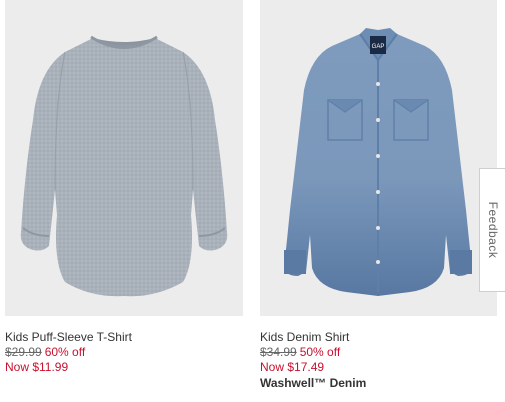 This screenshot has width=505, height=402. Describe the element at coordinates (124, 352) in the screenshot. I see `price-line: $29.99 60% off` at that location.